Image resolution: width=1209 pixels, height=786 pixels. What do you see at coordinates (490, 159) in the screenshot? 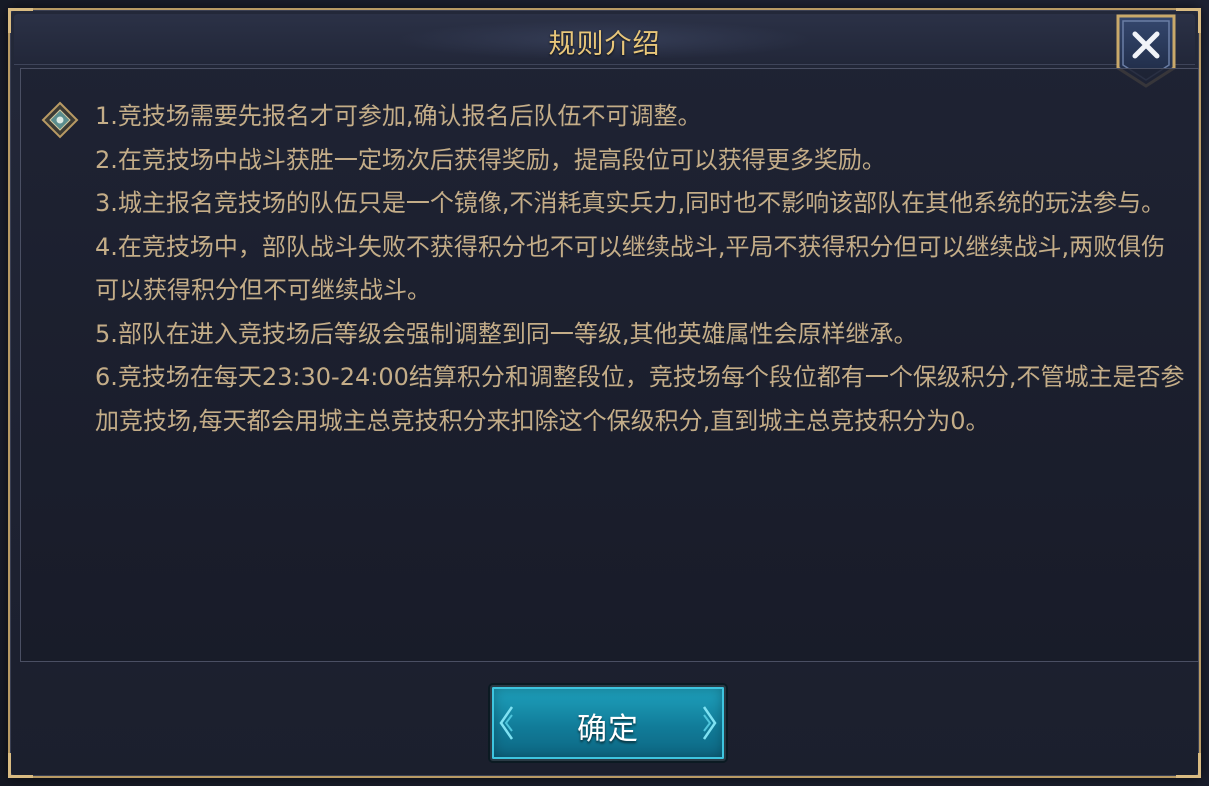
I see `rule-item: 2.在竞技场中战斗获胜一定场次后获得奖励，提高段位可以获得更多奖励。` at bounding box center [490, 159].